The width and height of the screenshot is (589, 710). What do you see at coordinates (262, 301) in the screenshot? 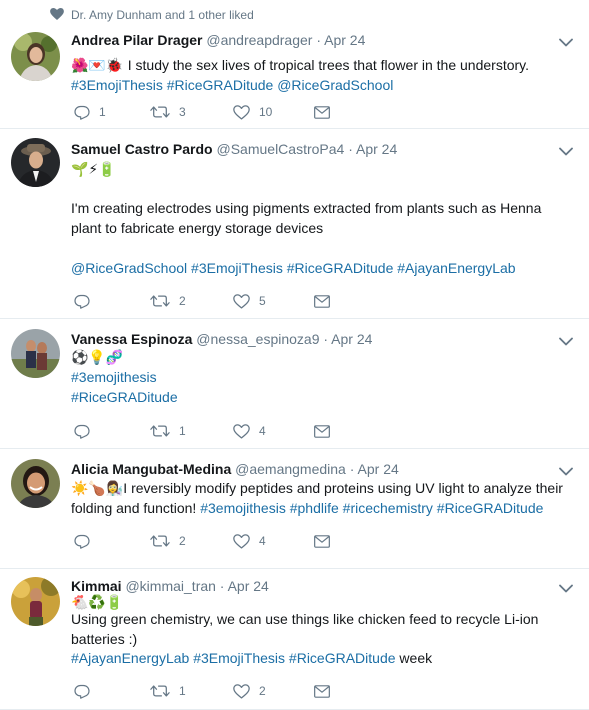
I see `like-count: 5` at bounding box center [262, 301].